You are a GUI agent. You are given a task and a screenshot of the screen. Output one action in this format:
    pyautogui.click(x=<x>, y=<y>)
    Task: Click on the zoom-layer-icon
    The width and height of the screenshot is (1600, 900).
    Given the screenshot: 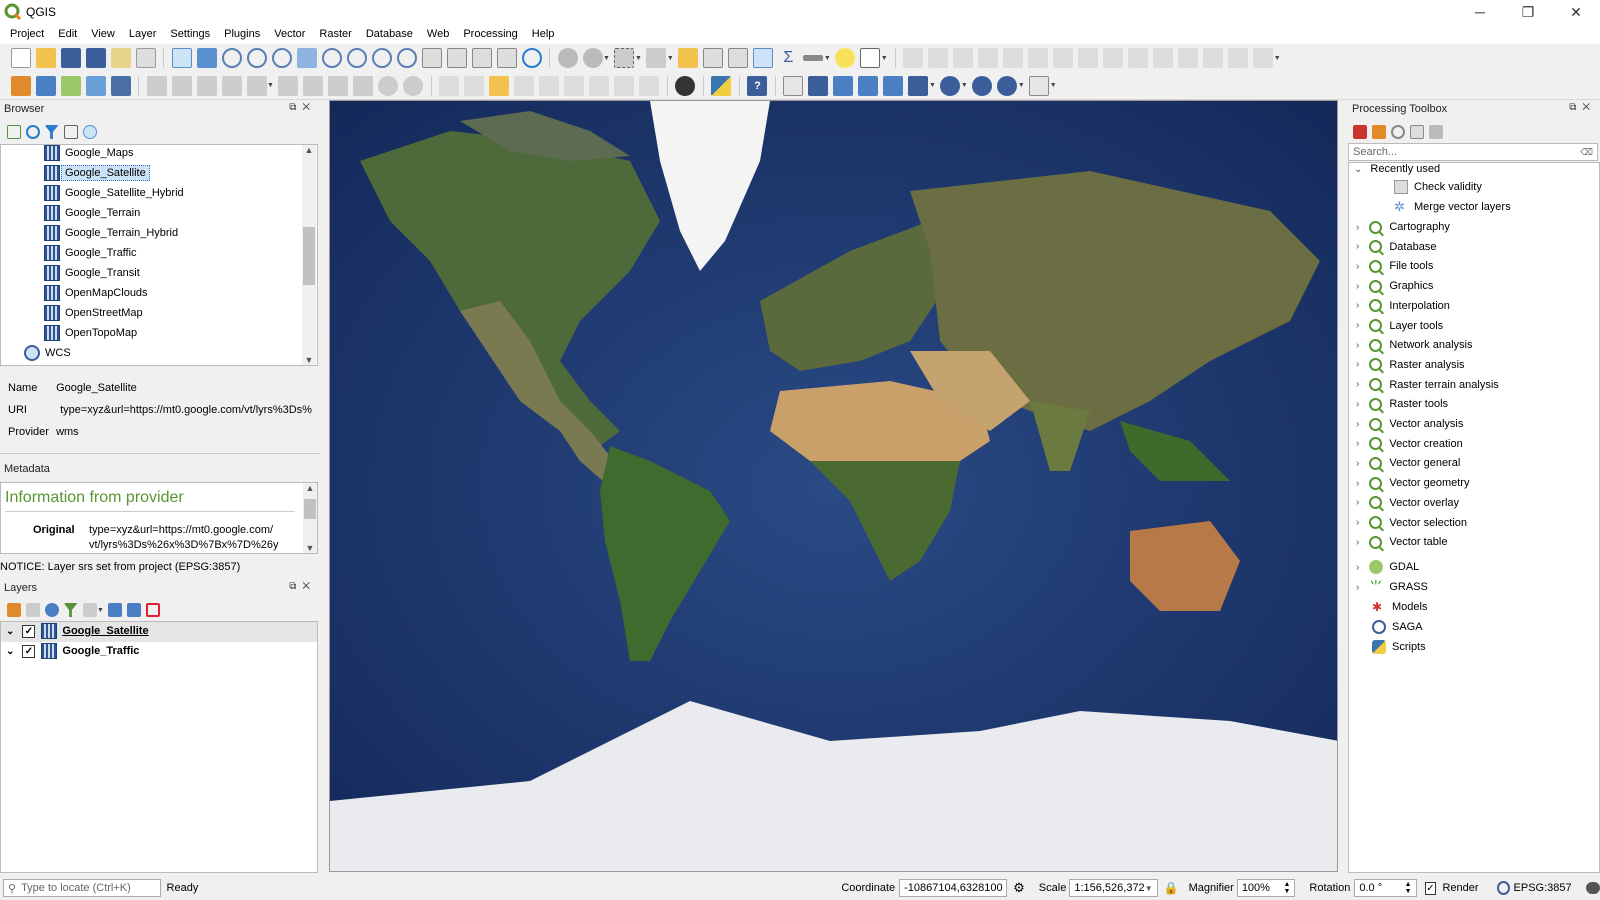 What is the action you would take?
    pyautogui.click(x=356, y=58)
    